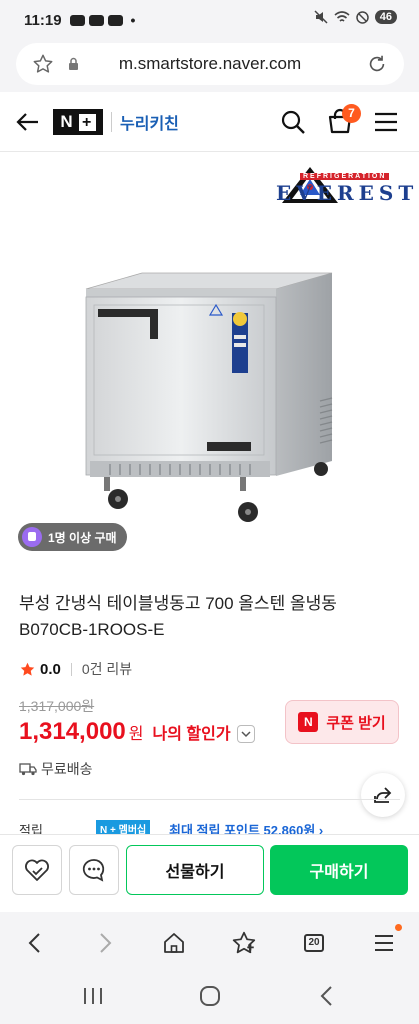  I want to click on home-icon, so click(174, 943).